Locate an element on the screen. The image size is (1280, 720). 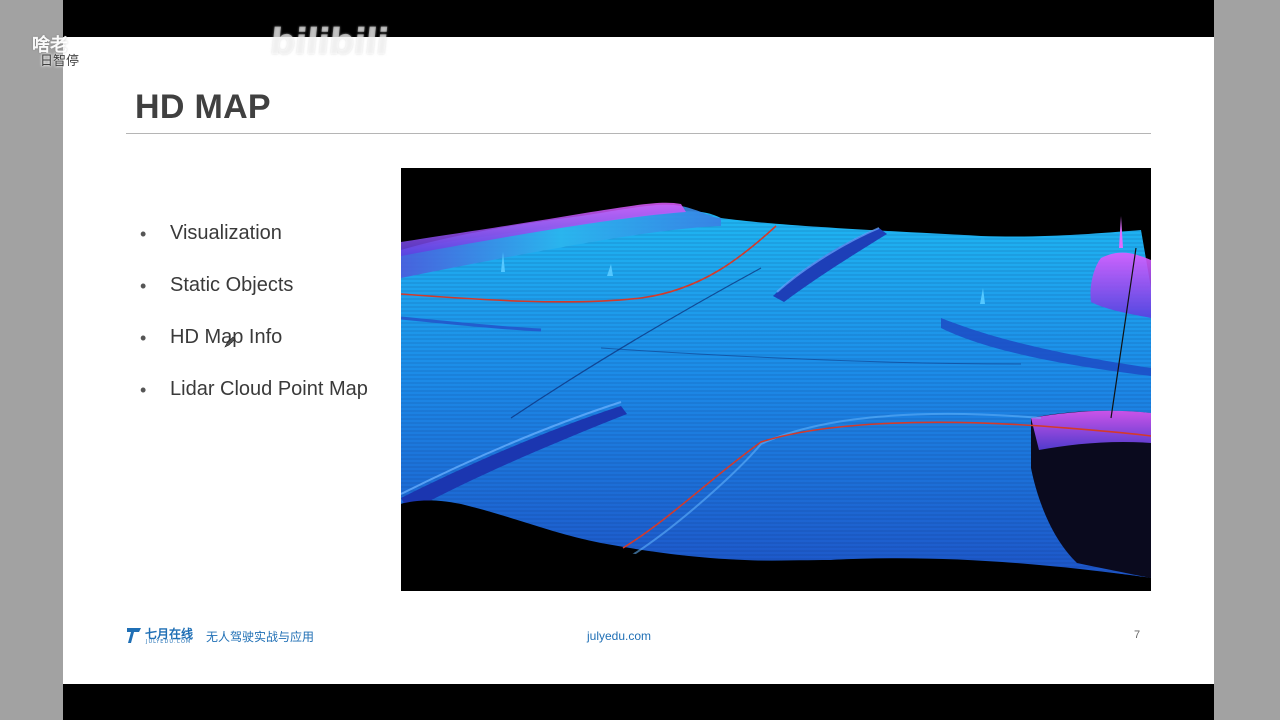
julyedu-logo-icon is located at coordinates (134, 635).